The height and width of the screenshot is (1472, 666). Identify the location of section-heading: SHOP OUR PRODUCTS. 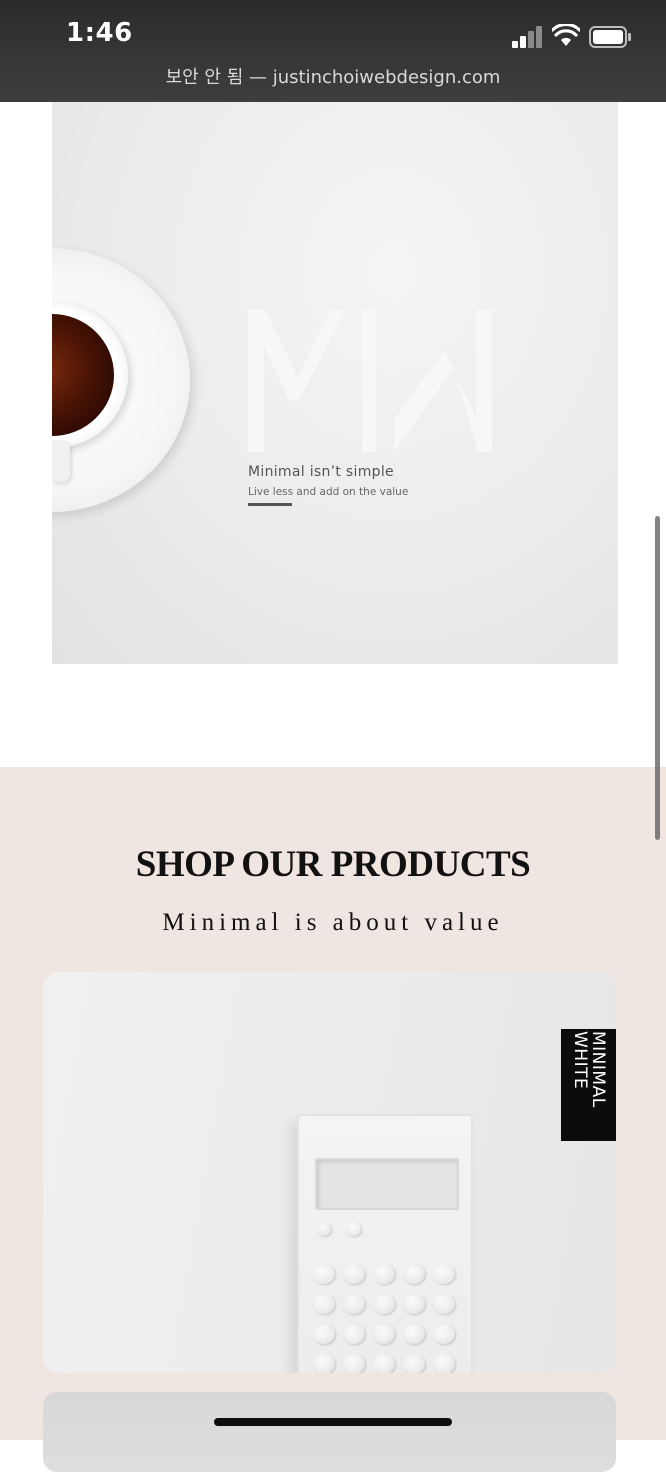
(333, 864).